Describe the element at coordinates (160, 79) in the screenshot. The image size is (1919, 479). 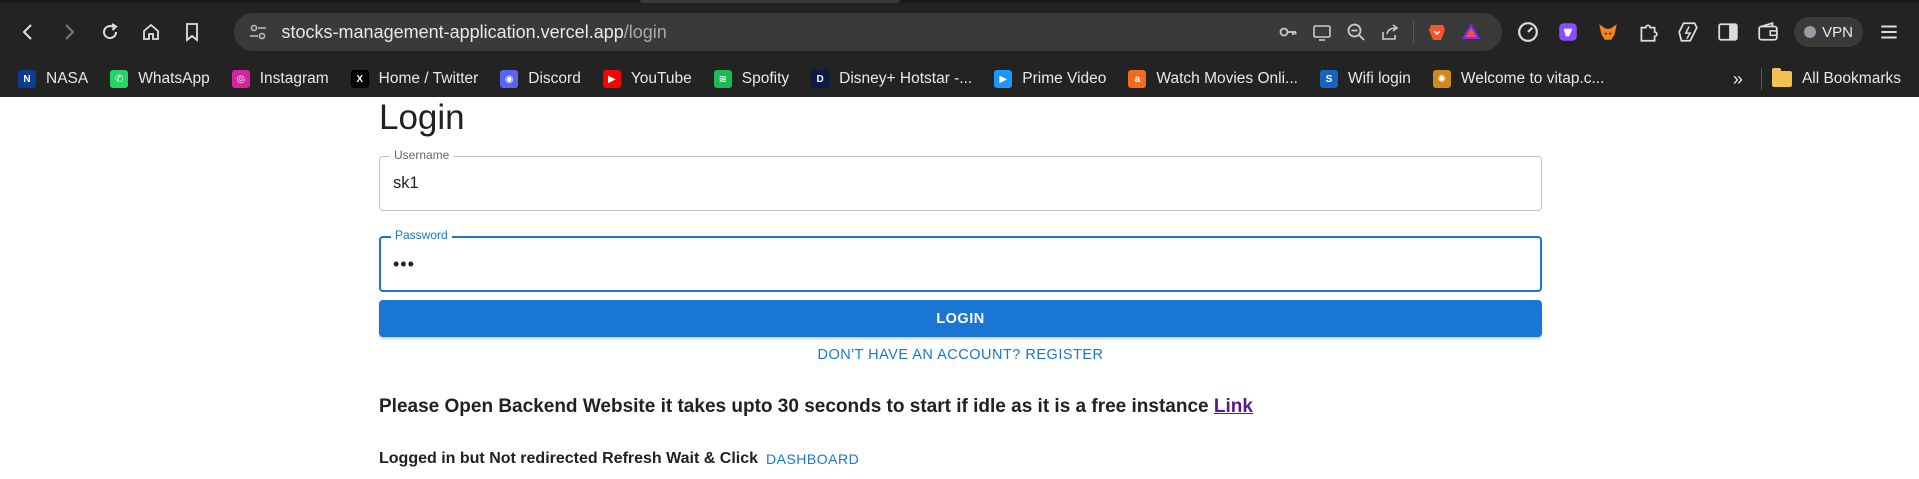
I see `bookmark-item: ✆ WhatsApp` at that location.